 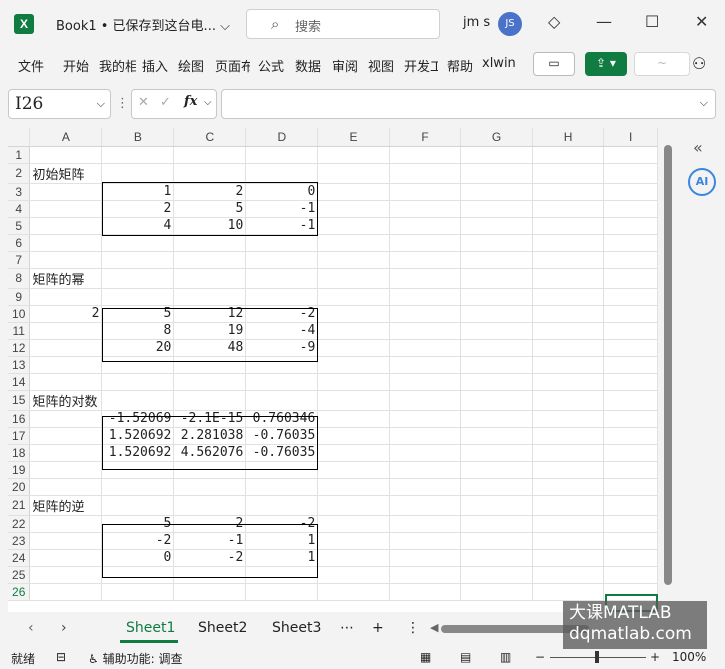 I want to click on sheet-tab-2: Sheet2, so click(x=222, y=628).